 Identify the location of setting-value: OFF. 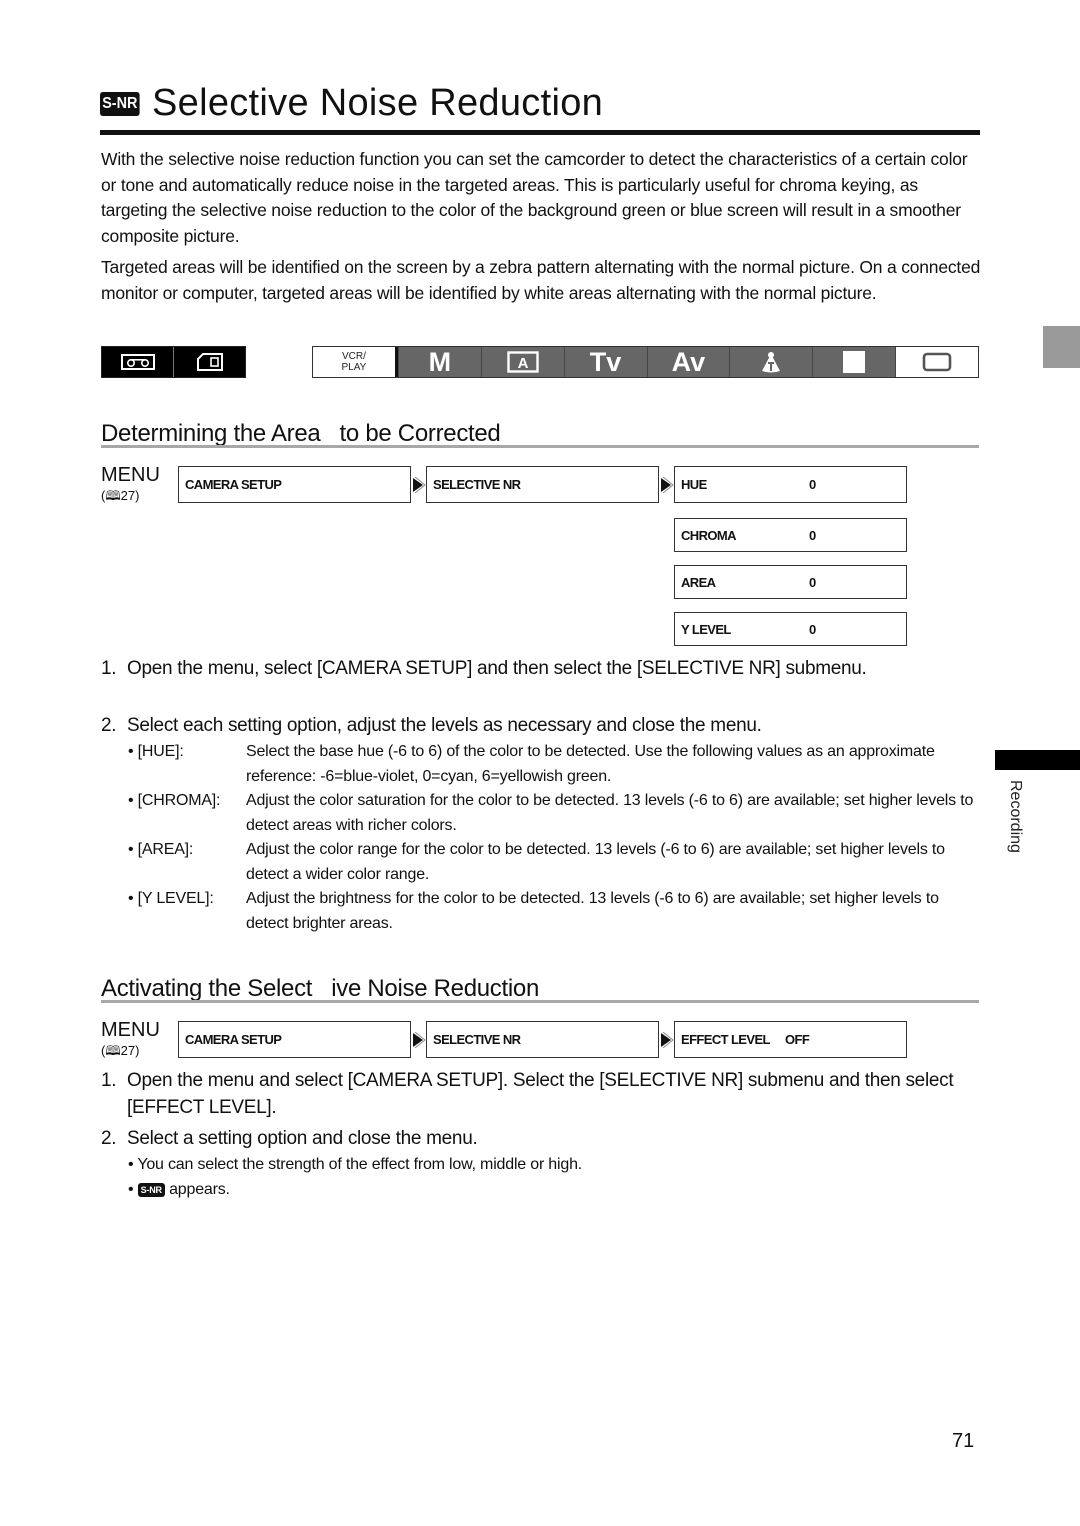
(797, 1039).